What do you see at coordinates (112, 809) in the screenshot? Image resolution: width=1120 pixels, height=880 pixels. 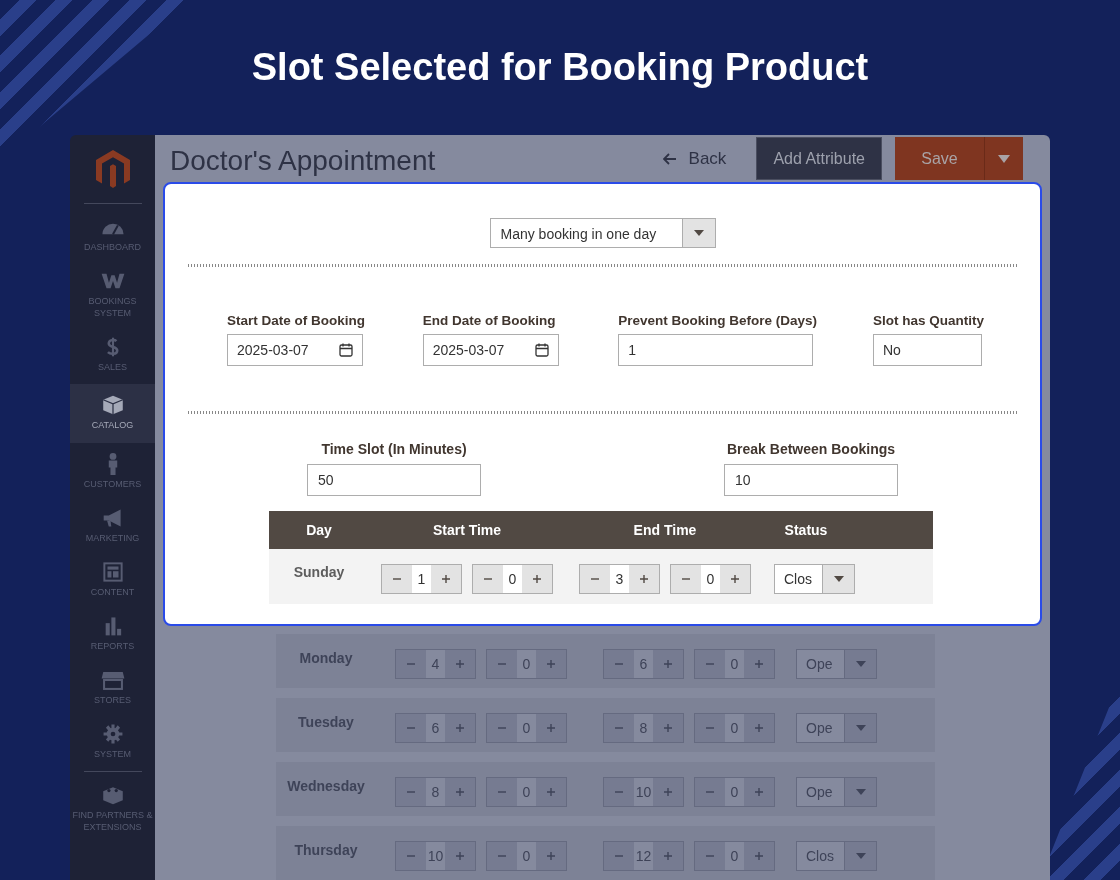 I see `sidebar-item: FIND PARTNERS & EXTENSIONS` at bounding box center [112, 809].